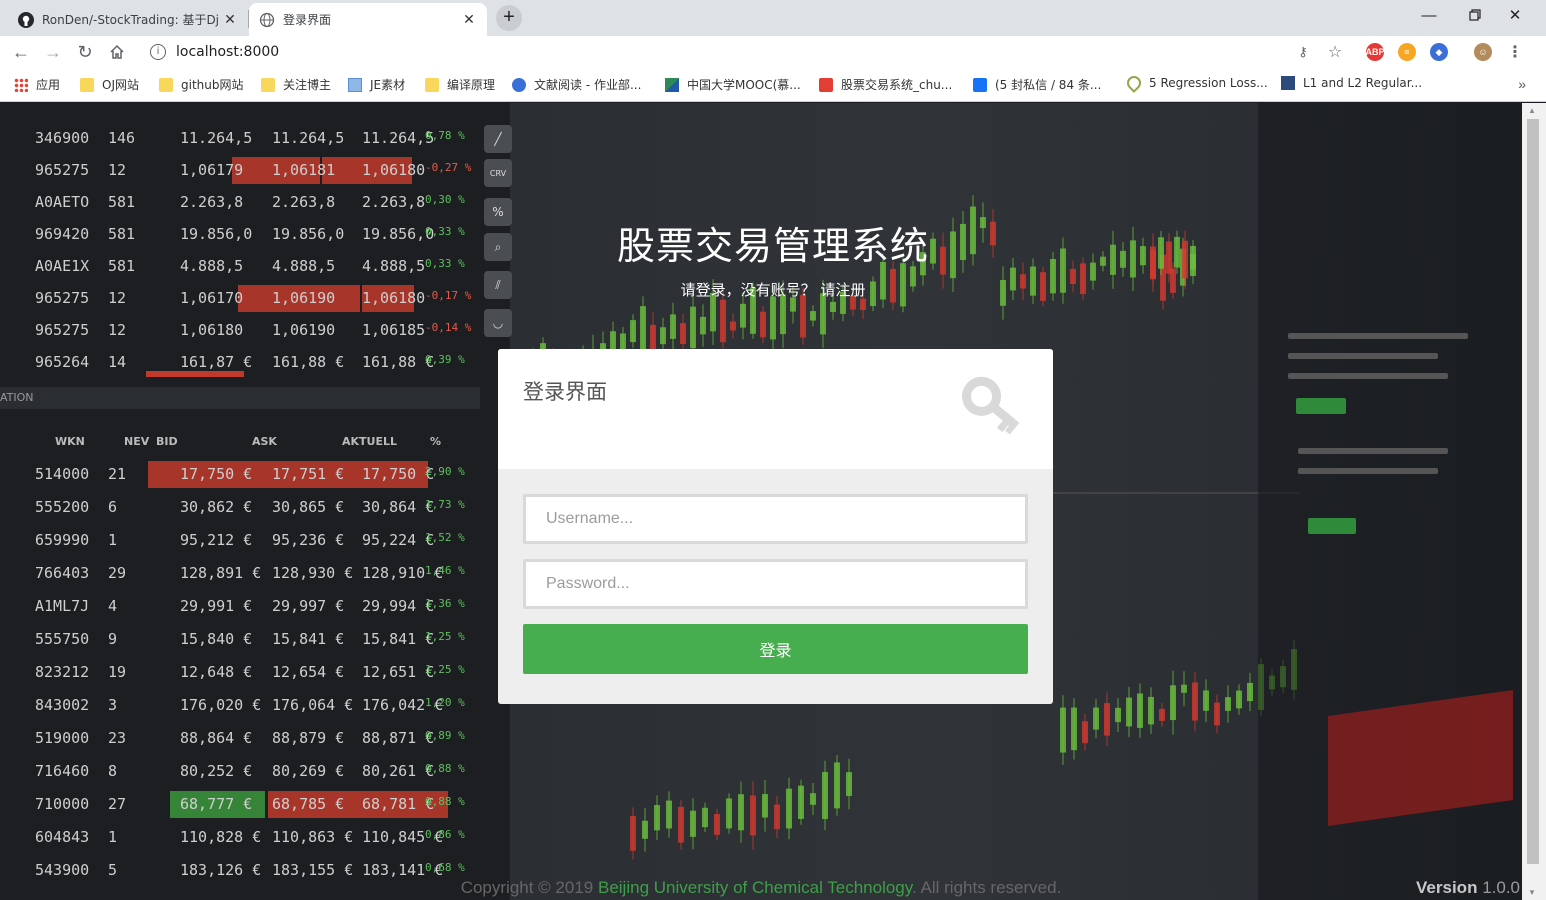 The height and width of the screenshot is (900, 1546). I want to click on scroll-up-icon: ▲, so click(1532, 110).